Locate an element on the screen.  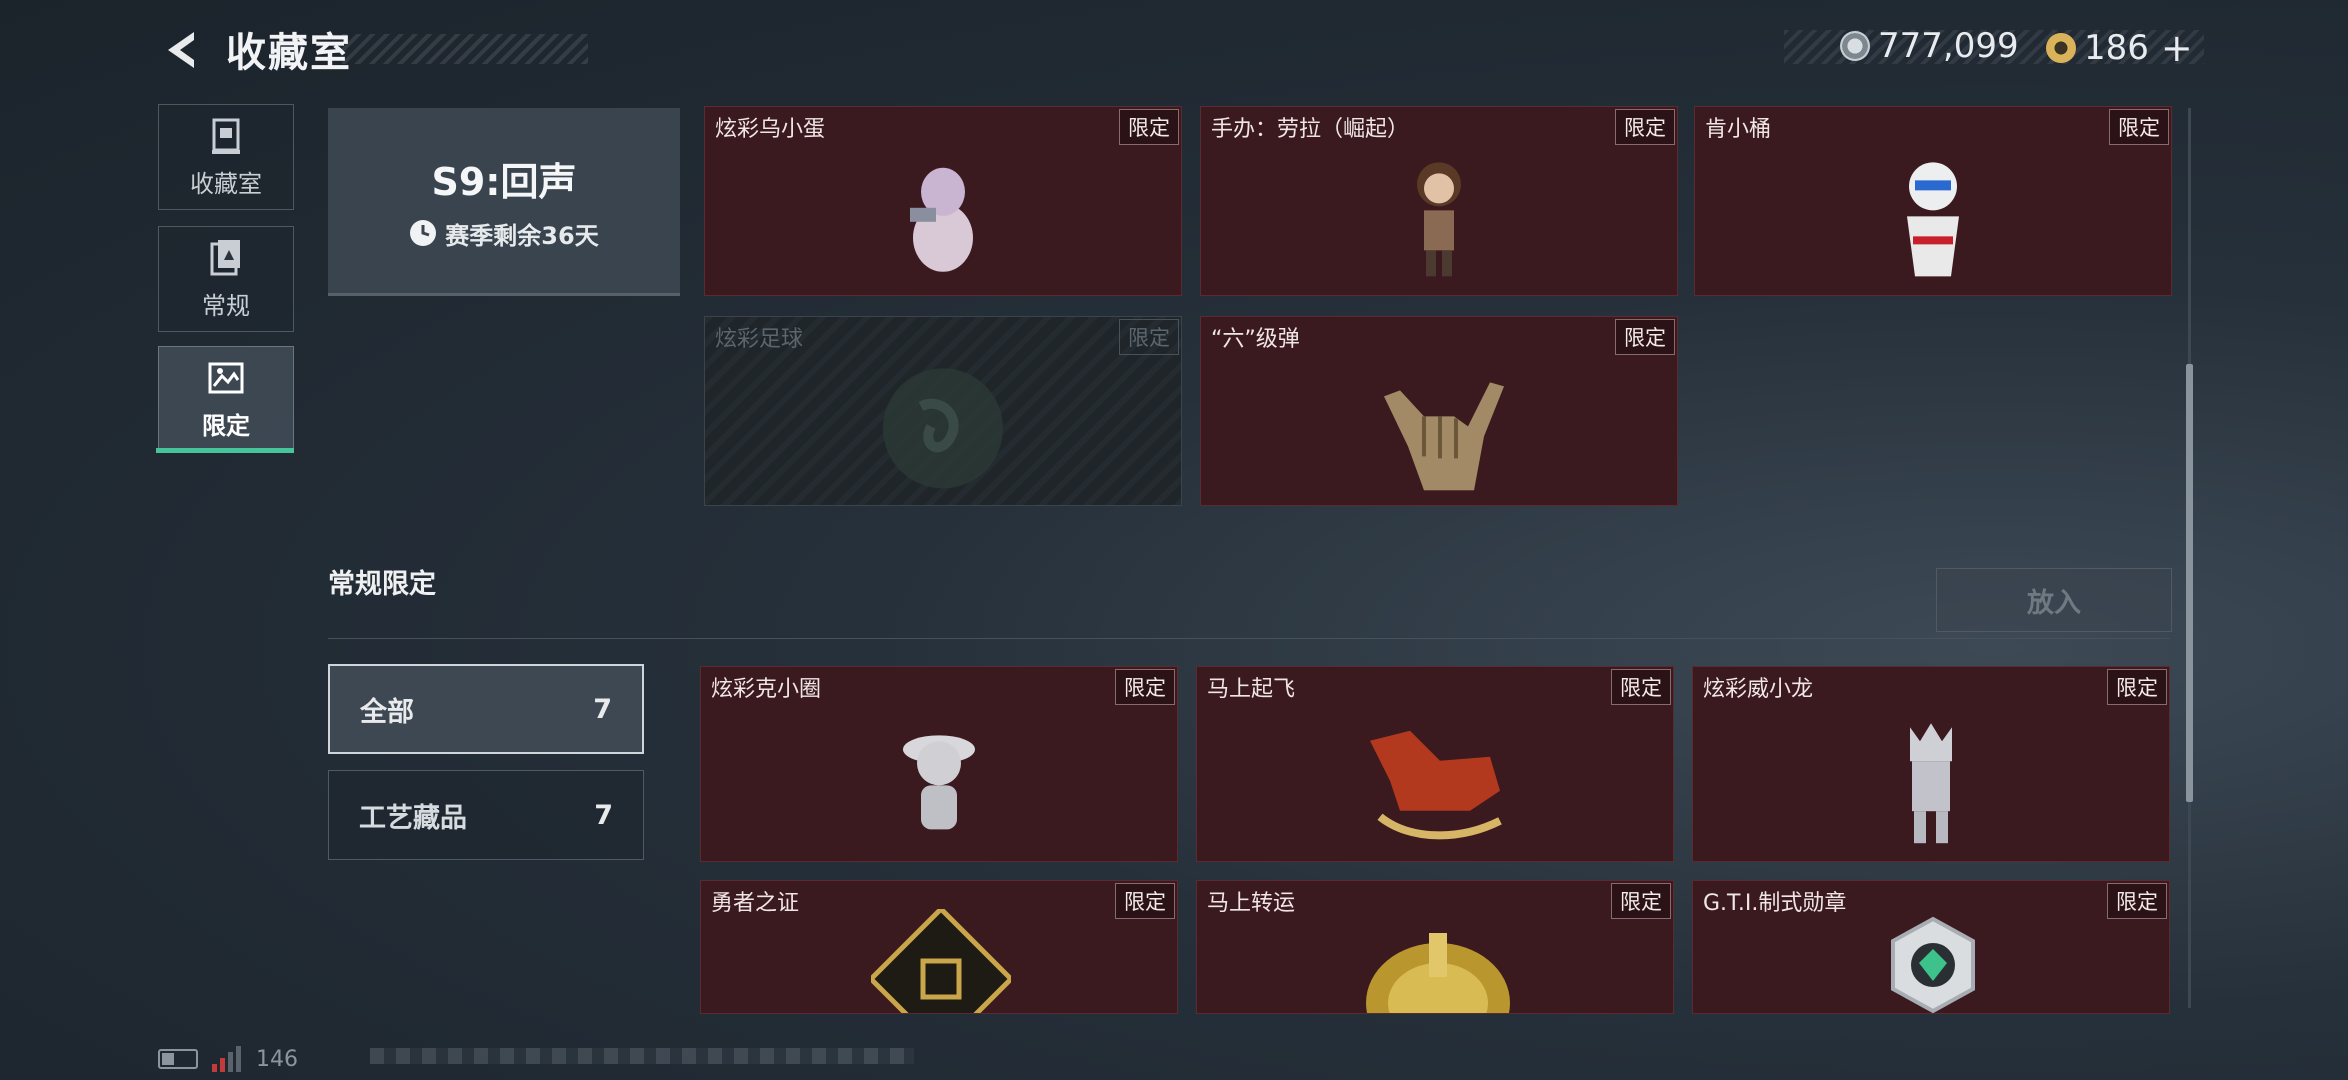
item-card-fortune: 马上转运 限定 is located at coordinates (1435, 947).